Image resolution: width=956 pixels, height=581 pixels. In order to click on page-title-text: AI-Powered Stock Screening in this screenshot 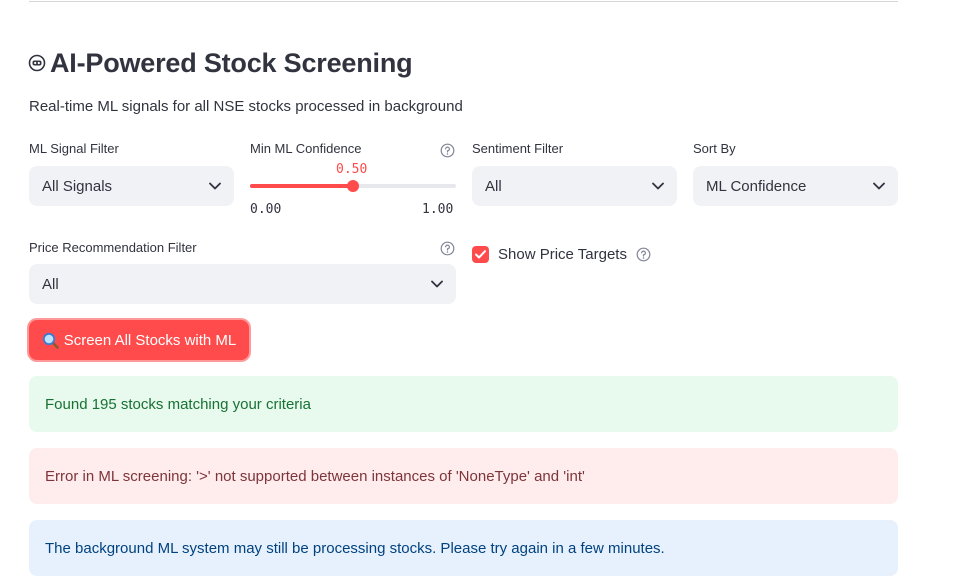, I will do `click(231, 62)`.